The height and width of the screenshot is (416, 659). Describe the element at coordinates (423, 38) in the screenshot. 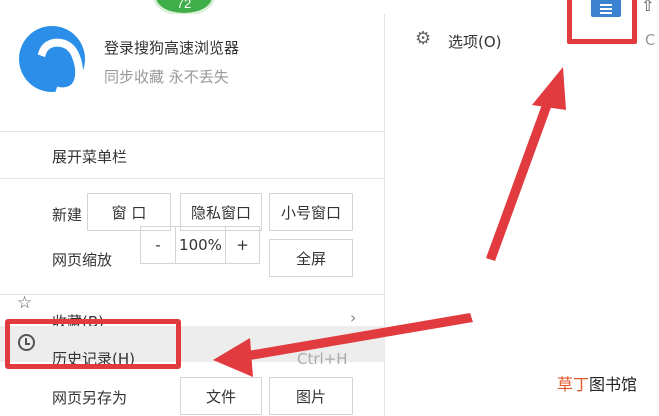

I see `gear-icon: ⚙` at that location.